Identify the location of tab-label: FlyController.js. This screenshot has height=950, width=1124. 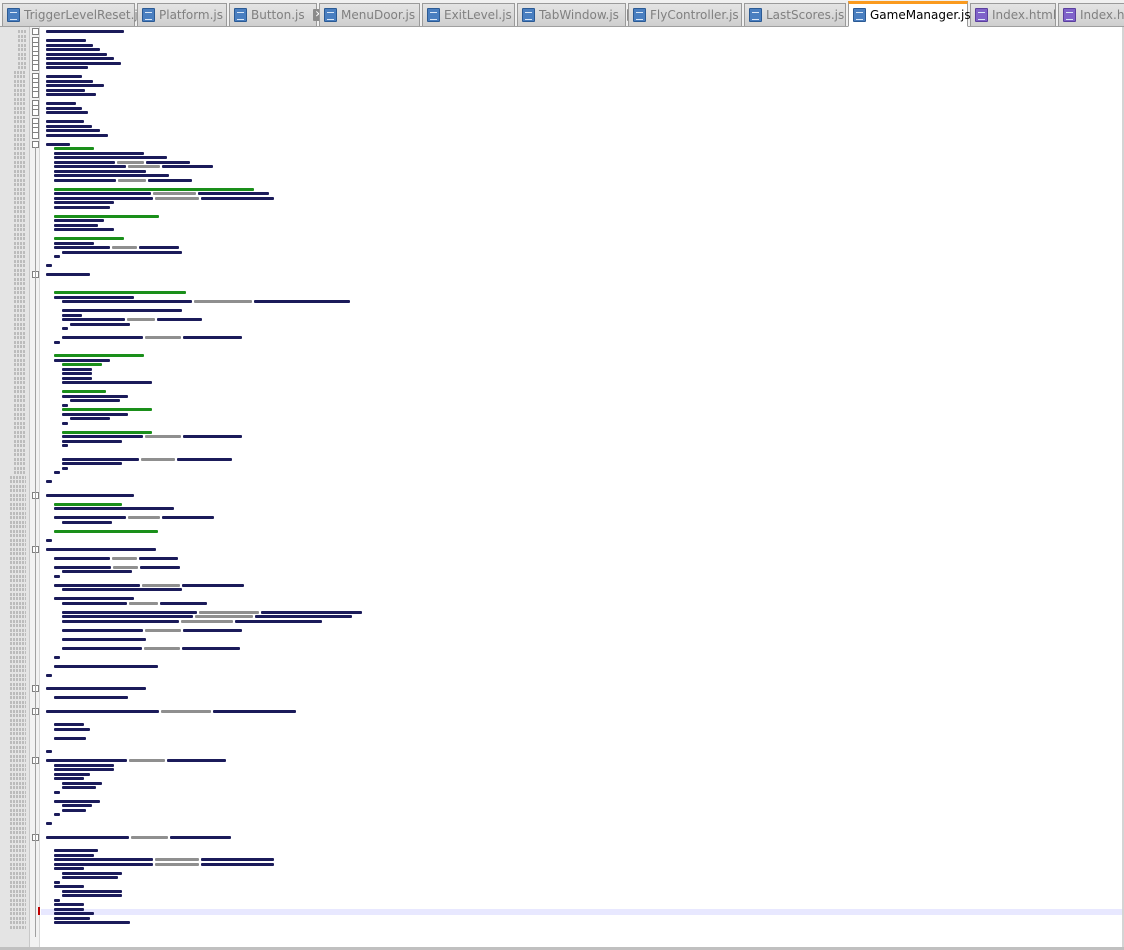
(694, 15).